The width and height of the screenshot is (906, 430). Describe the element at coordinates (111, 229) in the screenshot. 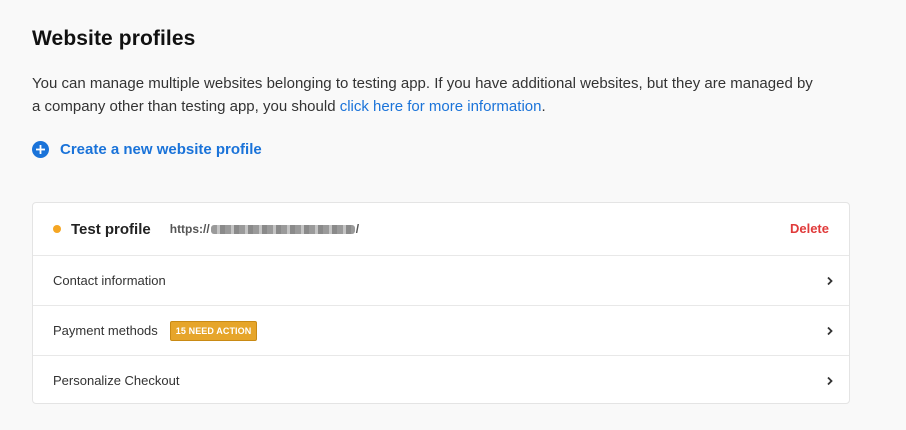

I see `profile-name: Test profile` at that location.